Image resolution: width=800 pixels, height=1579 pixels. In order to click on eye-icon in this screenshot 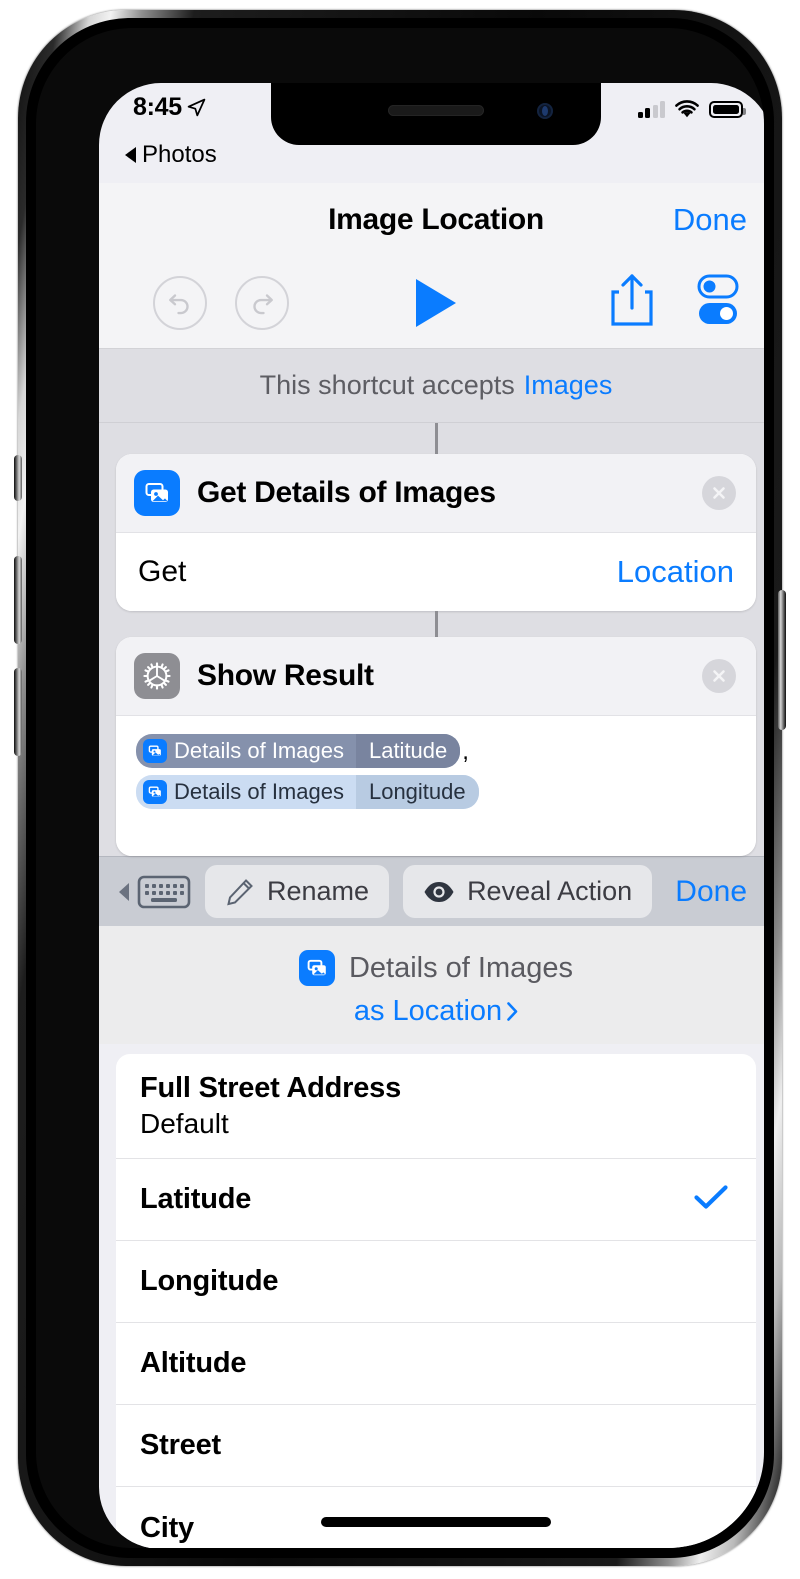, I will do `click(439, 891)`.